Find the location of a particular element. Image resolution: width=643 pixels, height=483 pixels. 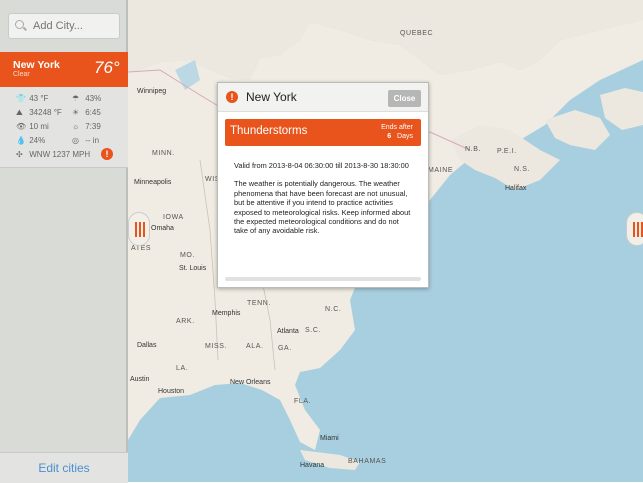

search-field is located at coordinates (64, 26).